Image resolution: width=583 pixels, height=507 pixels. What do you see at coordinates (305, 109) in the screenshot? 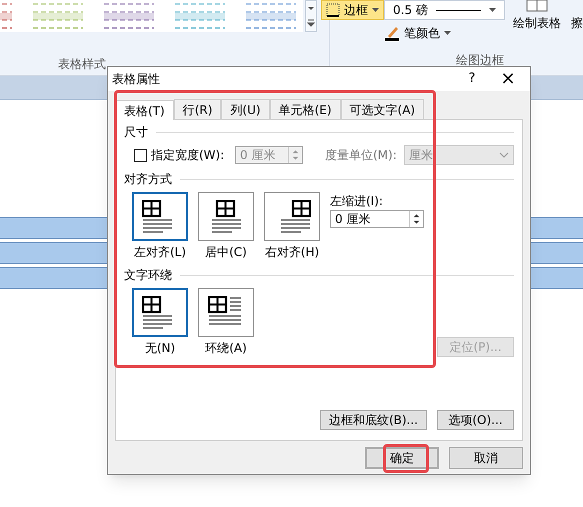
I see `tab: 单元格(E)` at bounding box center [305, 109].